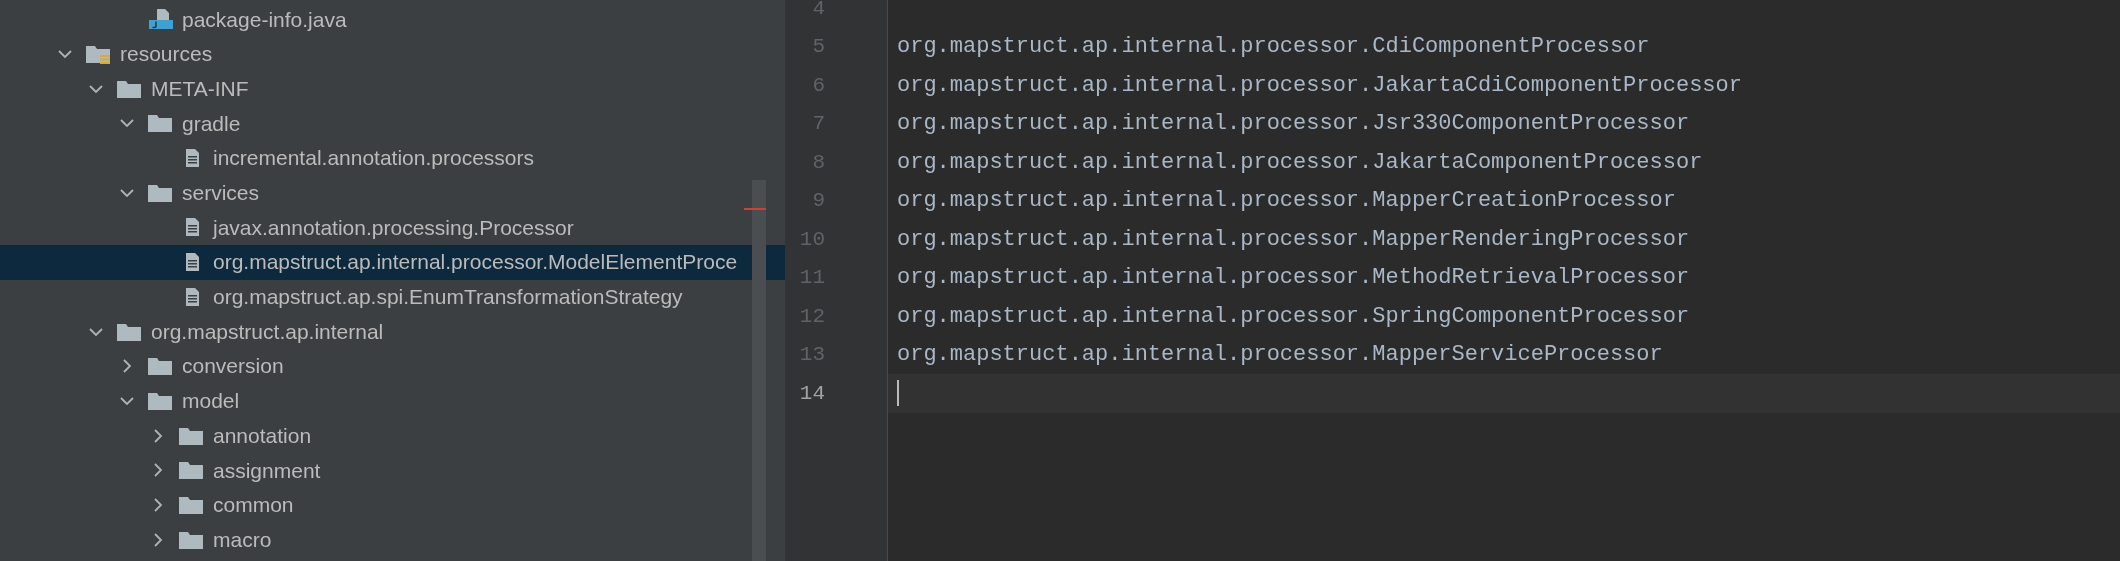 The width and height of the screenshot is (2120, 561). Describe the element at coordinates (166, 54) in the screenshot. I see `folder-name: resources` at that location.